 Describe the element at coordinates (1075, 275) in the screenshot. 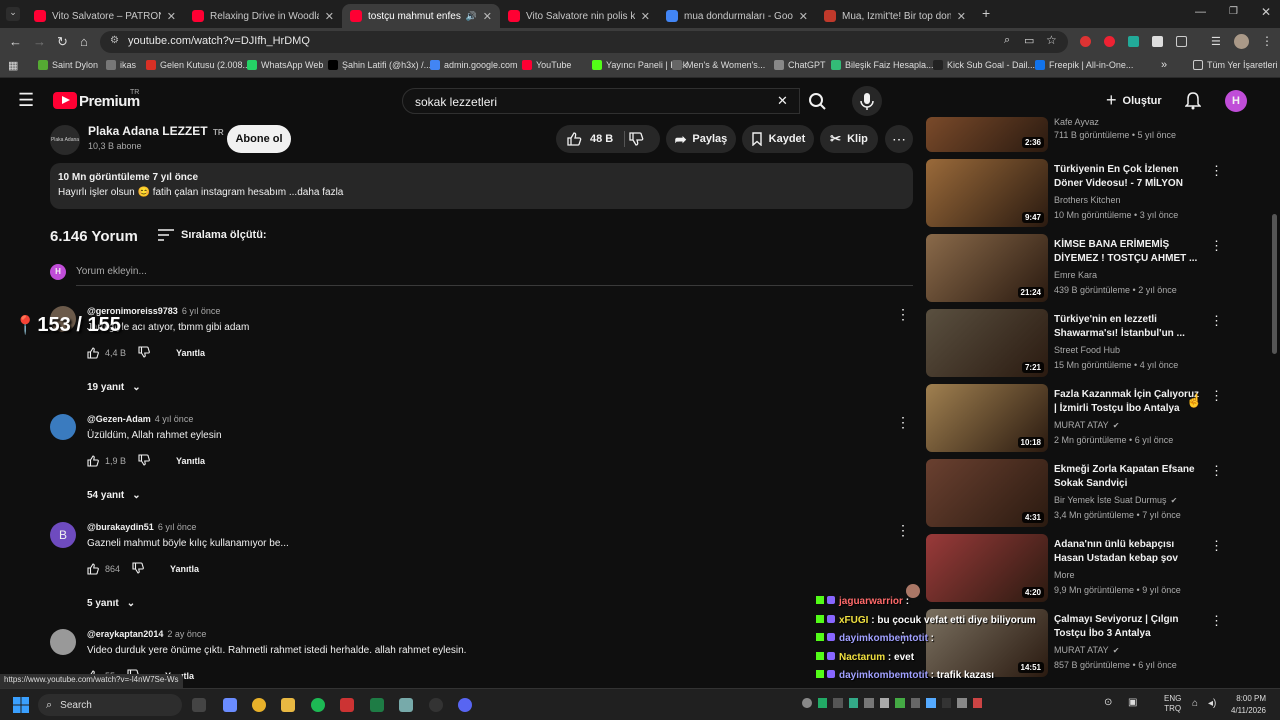

I see `video-channel: Emre Kara` at that location.